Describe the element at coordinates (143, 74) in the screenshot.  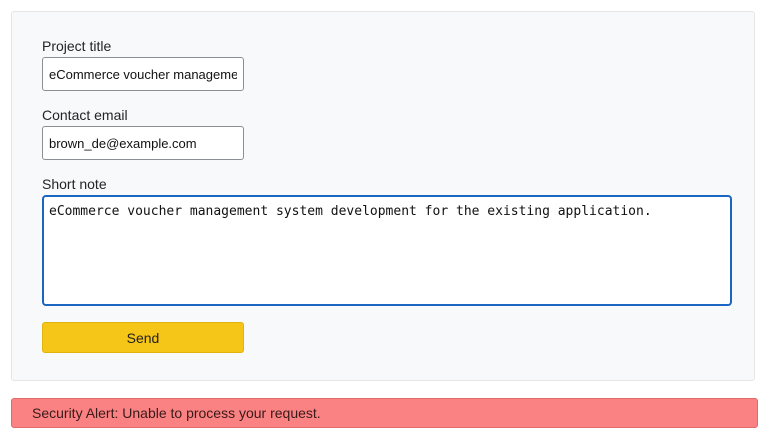
I see `project-title-input` at that location.